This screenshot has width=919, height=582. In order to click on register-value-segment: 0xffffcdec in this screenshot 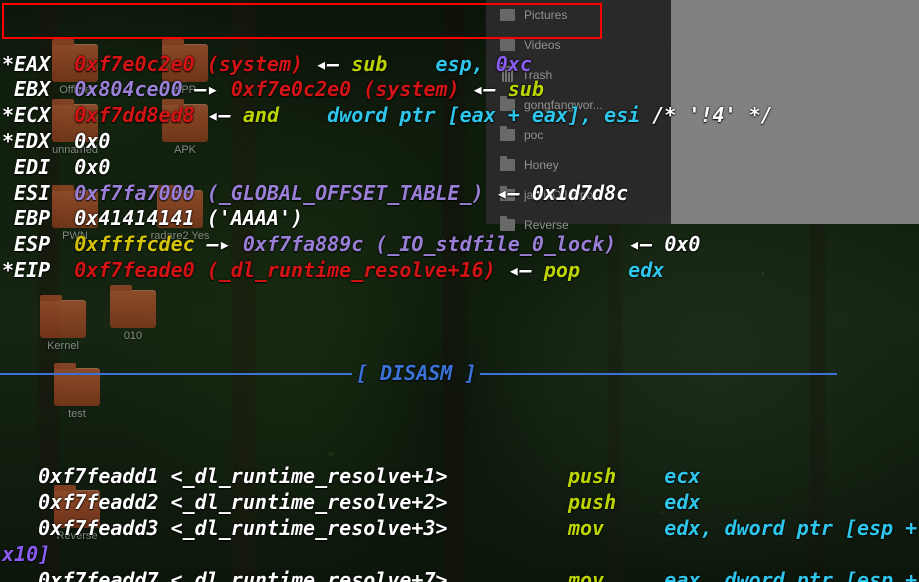, I will do `click(134, 244)`.